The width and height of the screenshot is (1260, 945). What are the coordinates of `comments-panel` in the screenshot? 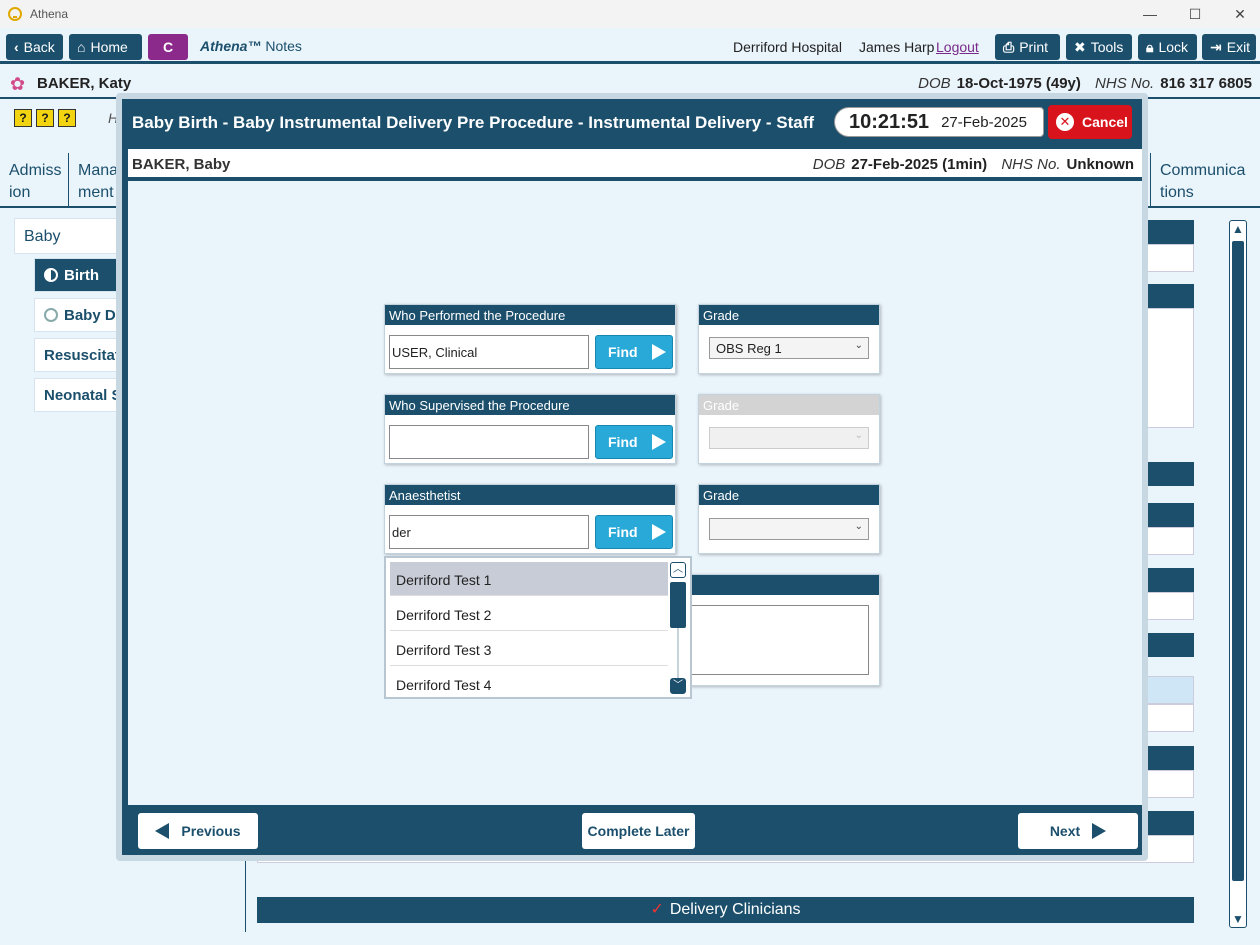 It's located at (785, 630).